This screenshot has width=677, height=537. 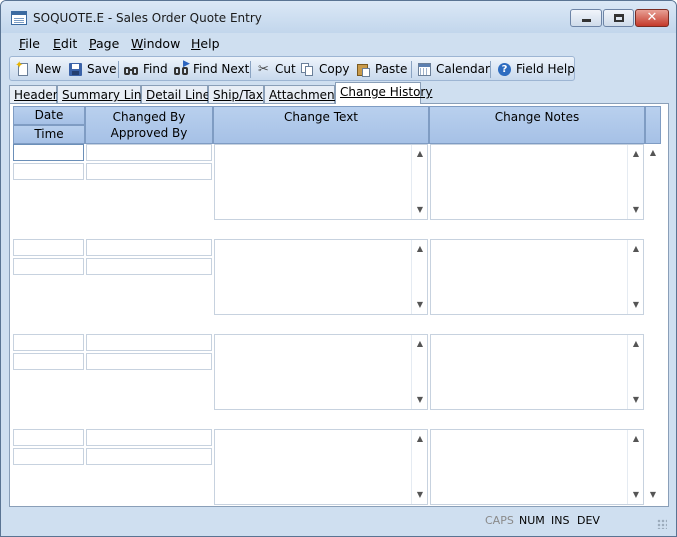 What do you see at coordinates (149, 117) in the screenshot?
I see `changed-by-header-label: Changed By` at bounding box center [149, 117].